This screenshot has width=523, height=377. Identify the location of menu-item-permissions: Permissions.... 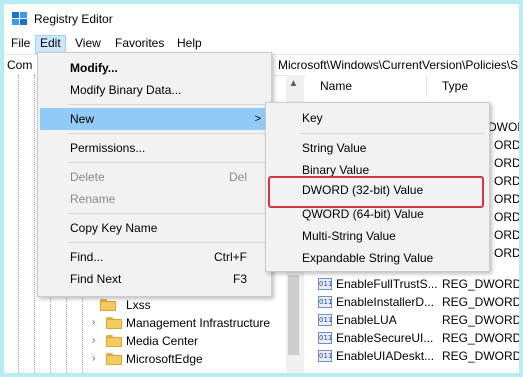
(154, 148).